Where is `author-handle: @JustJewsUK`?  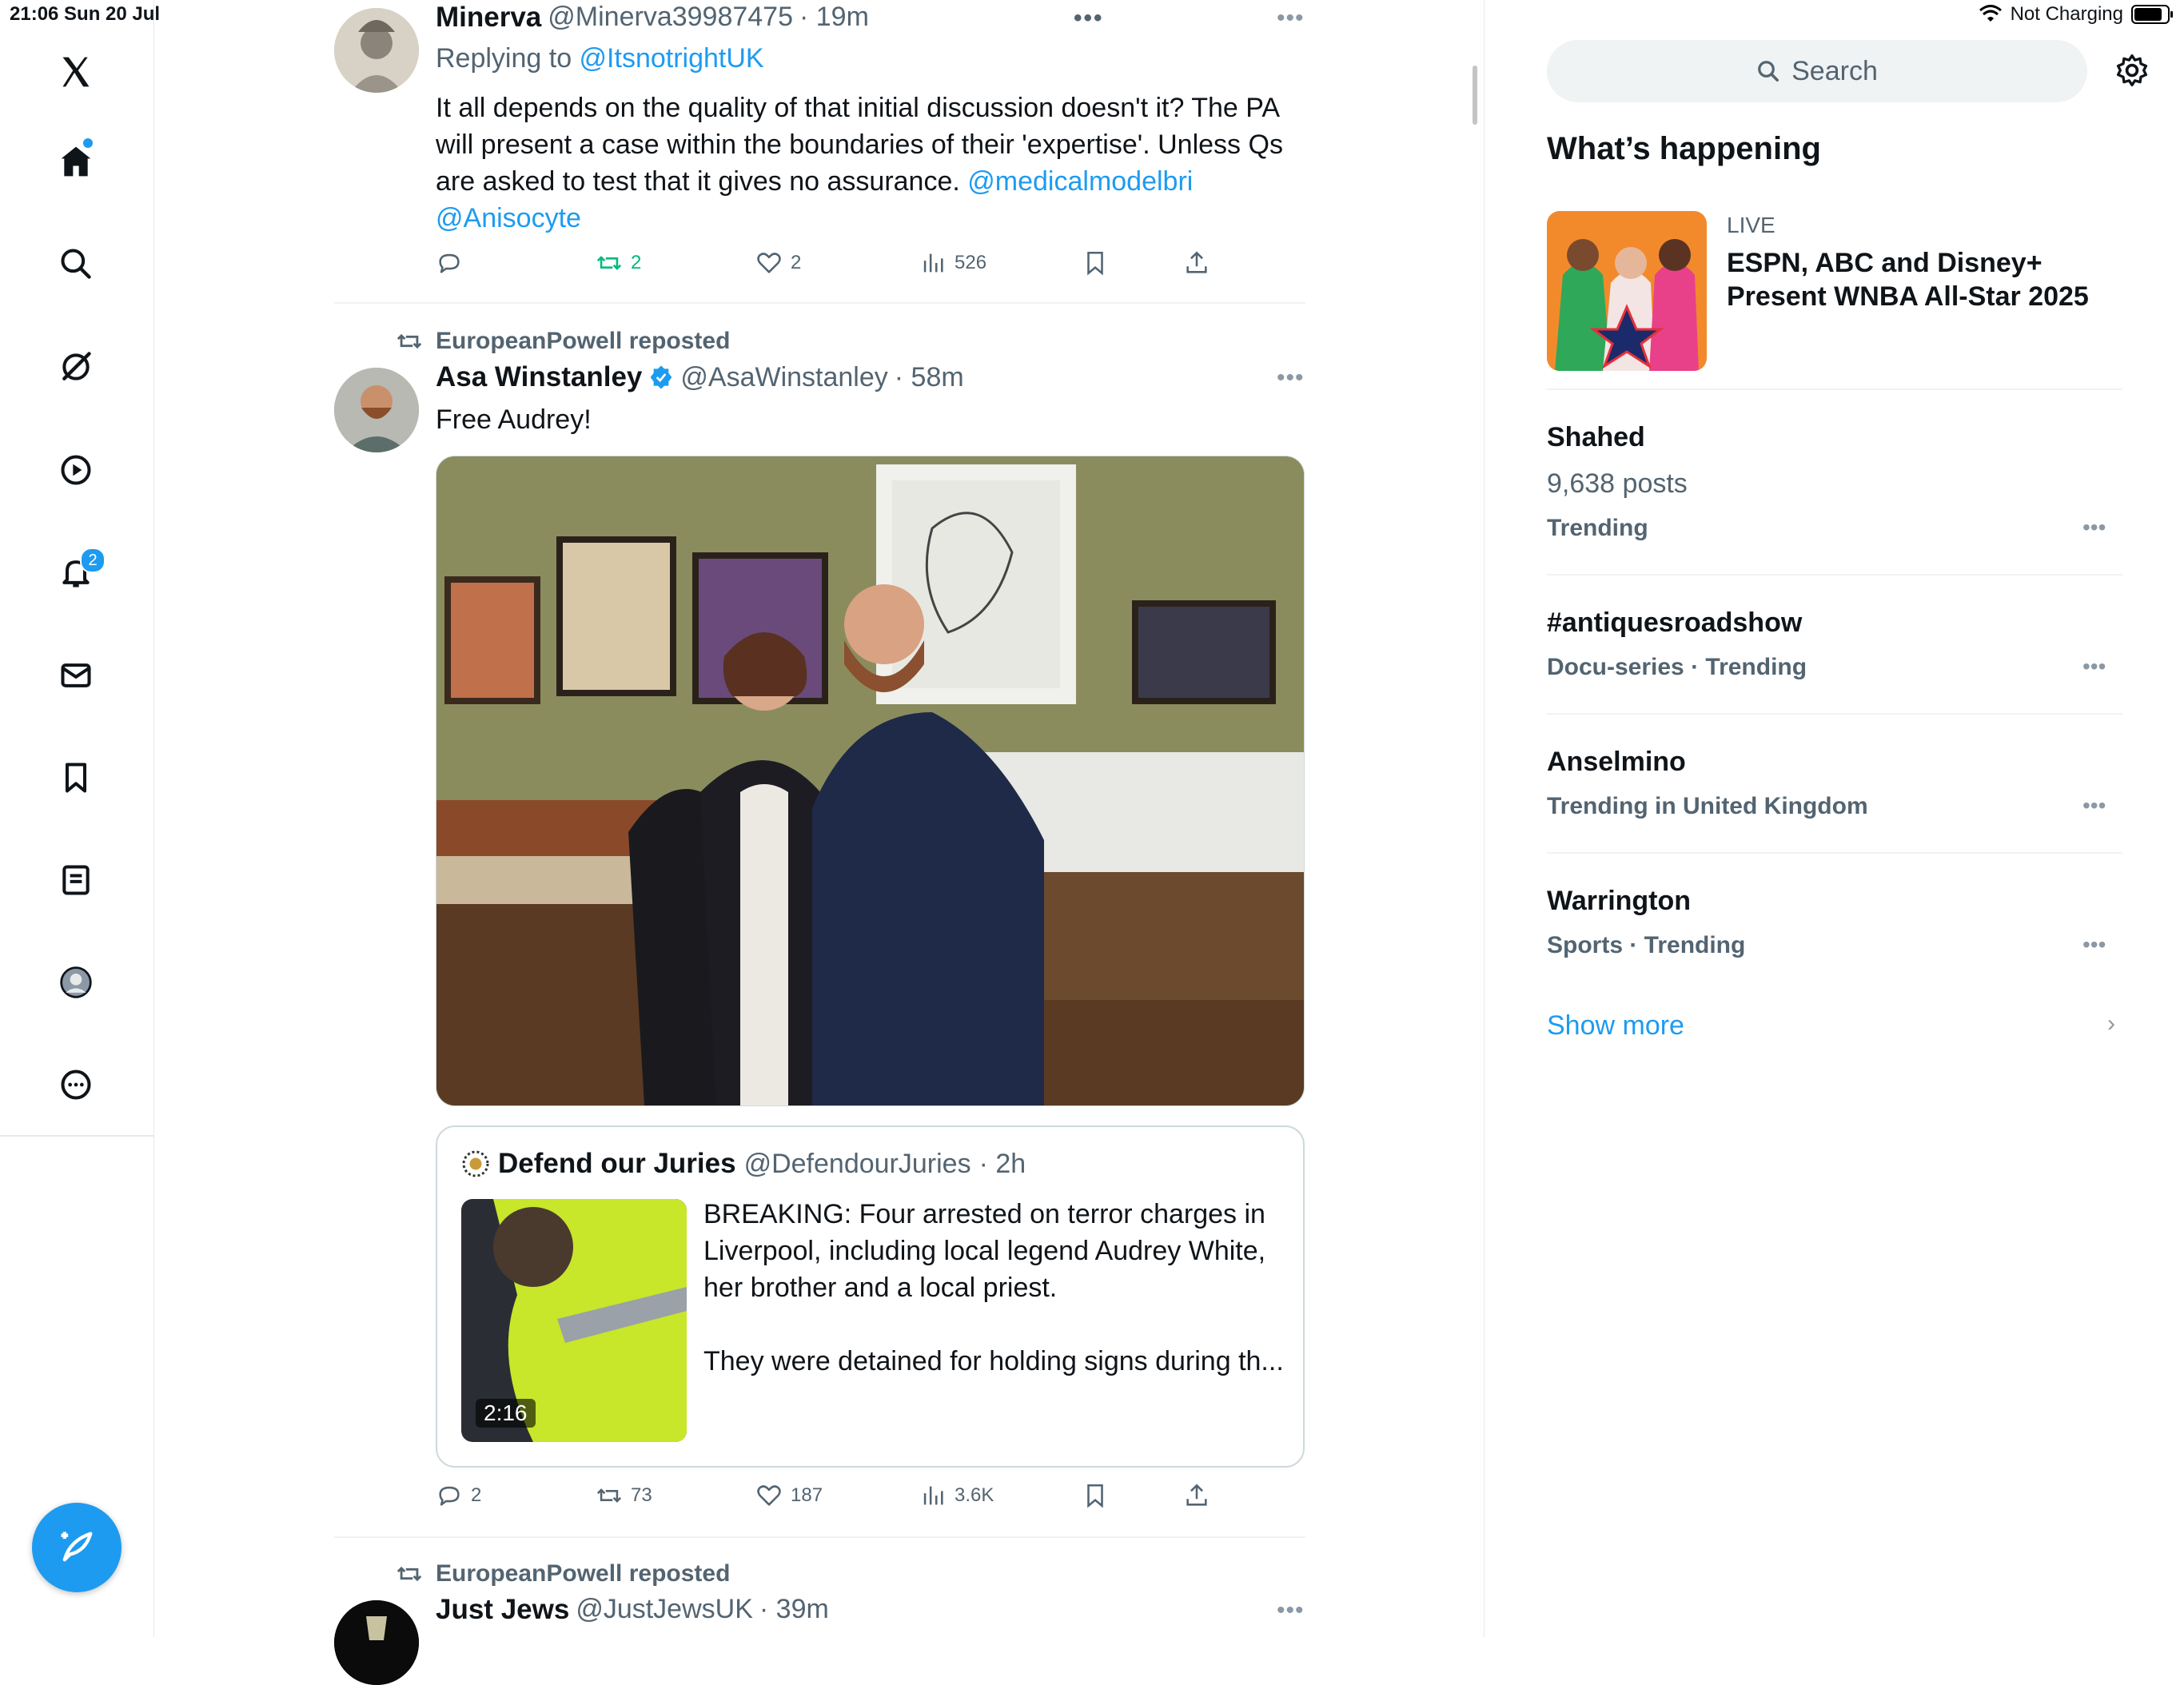
author-handle: @JustJewsUK is located at coordinates (664, 1610).